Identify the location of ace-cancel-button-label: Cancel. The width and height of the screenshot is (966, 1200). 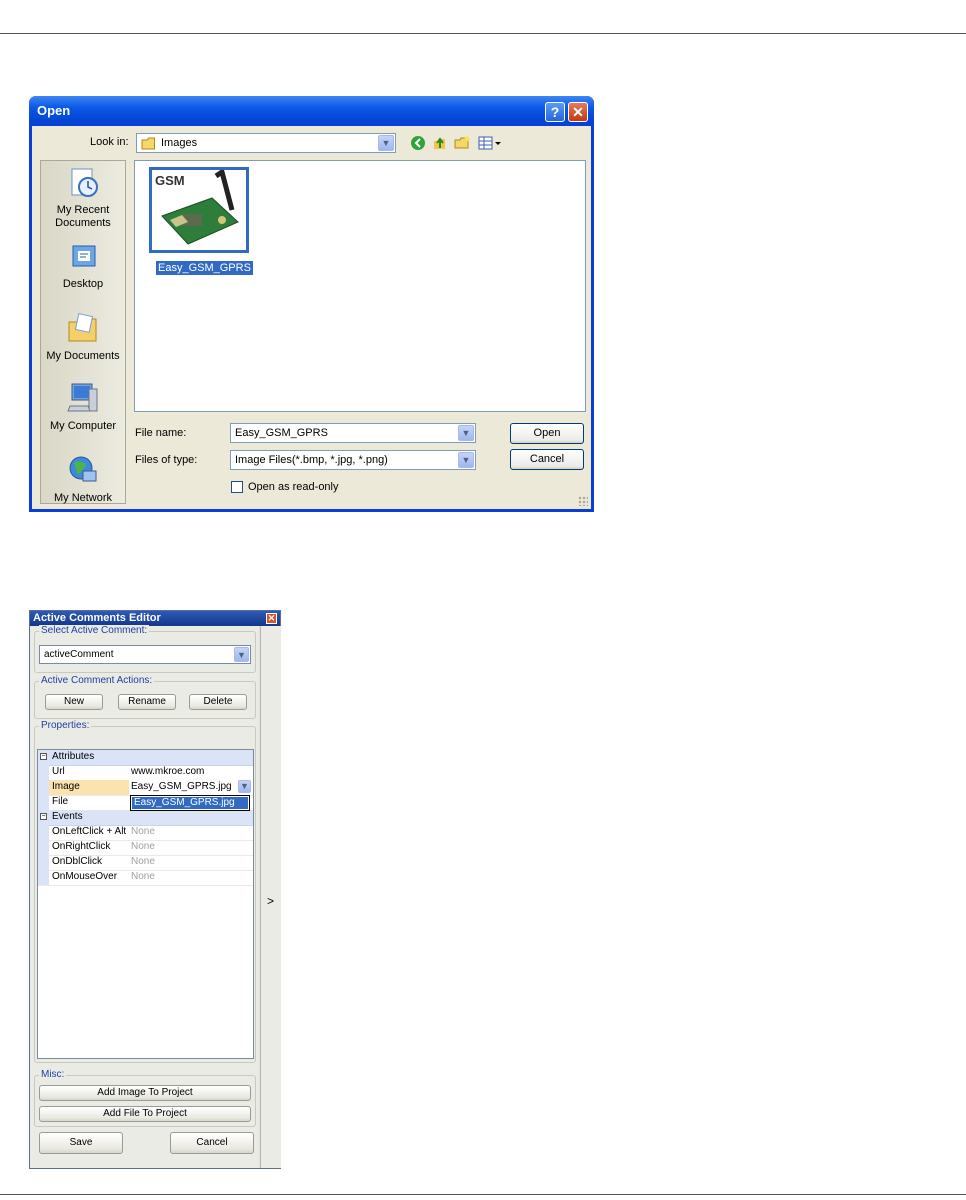
(212, 1142).